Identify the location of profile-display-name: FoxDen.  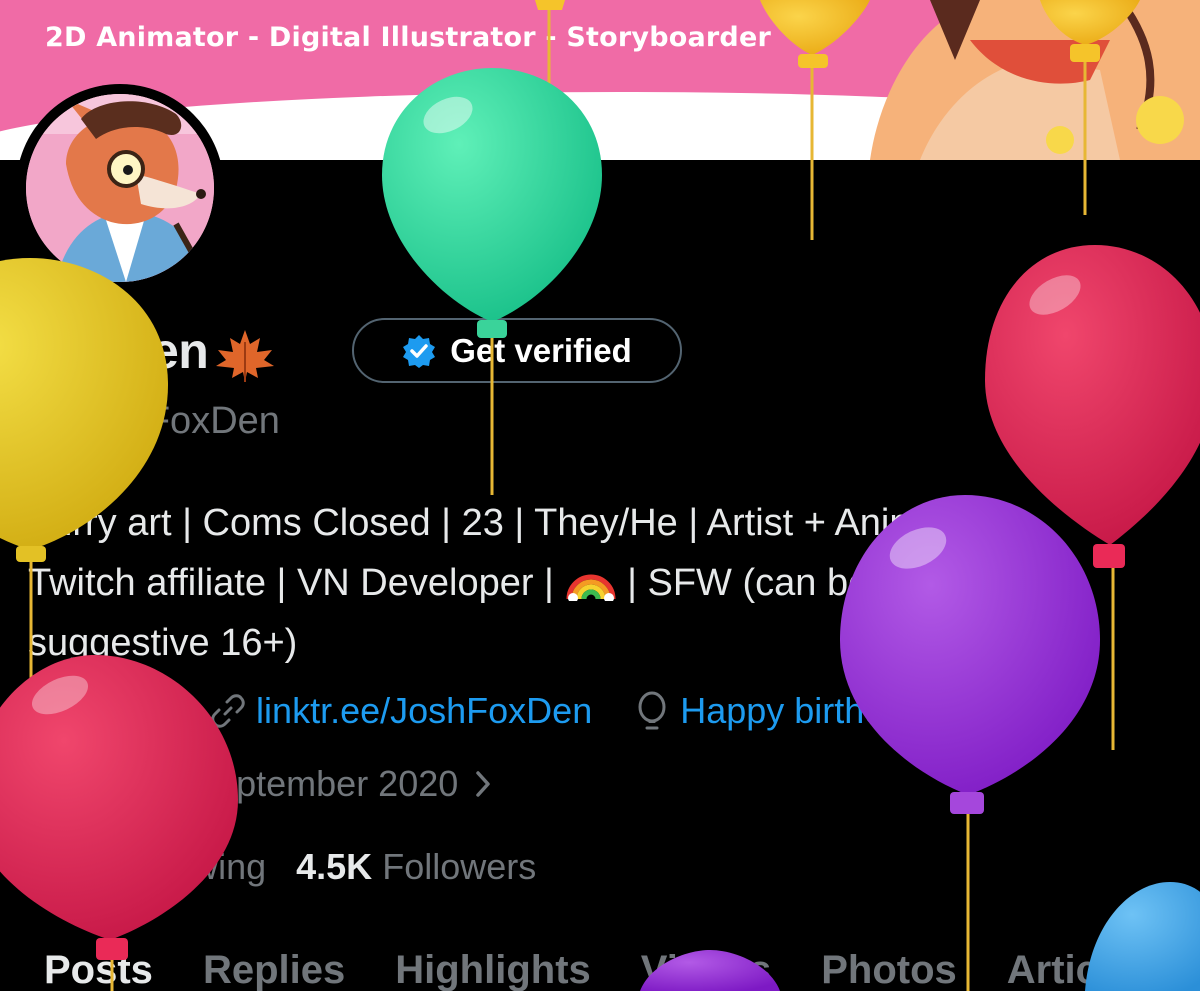
(152, 352).